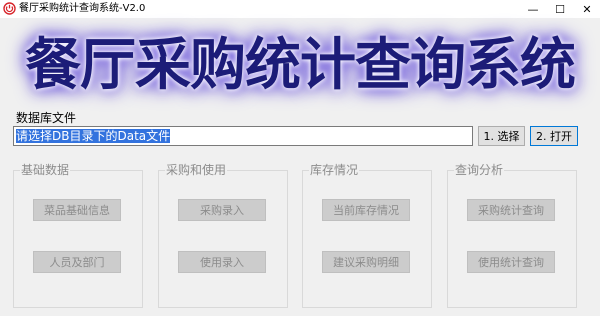 The image size is (600, 316). What do you see at coordinates (45, 170) in the screenshot?
I see `group-title: 基础数据` at bounding box center [45, 170].